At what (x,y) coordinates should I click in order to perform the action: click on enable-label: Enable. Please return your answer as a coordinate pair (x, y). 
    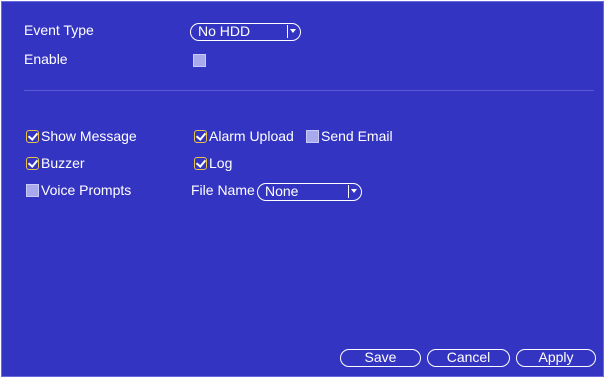
    Looking at the image, I should click on (46, 59).